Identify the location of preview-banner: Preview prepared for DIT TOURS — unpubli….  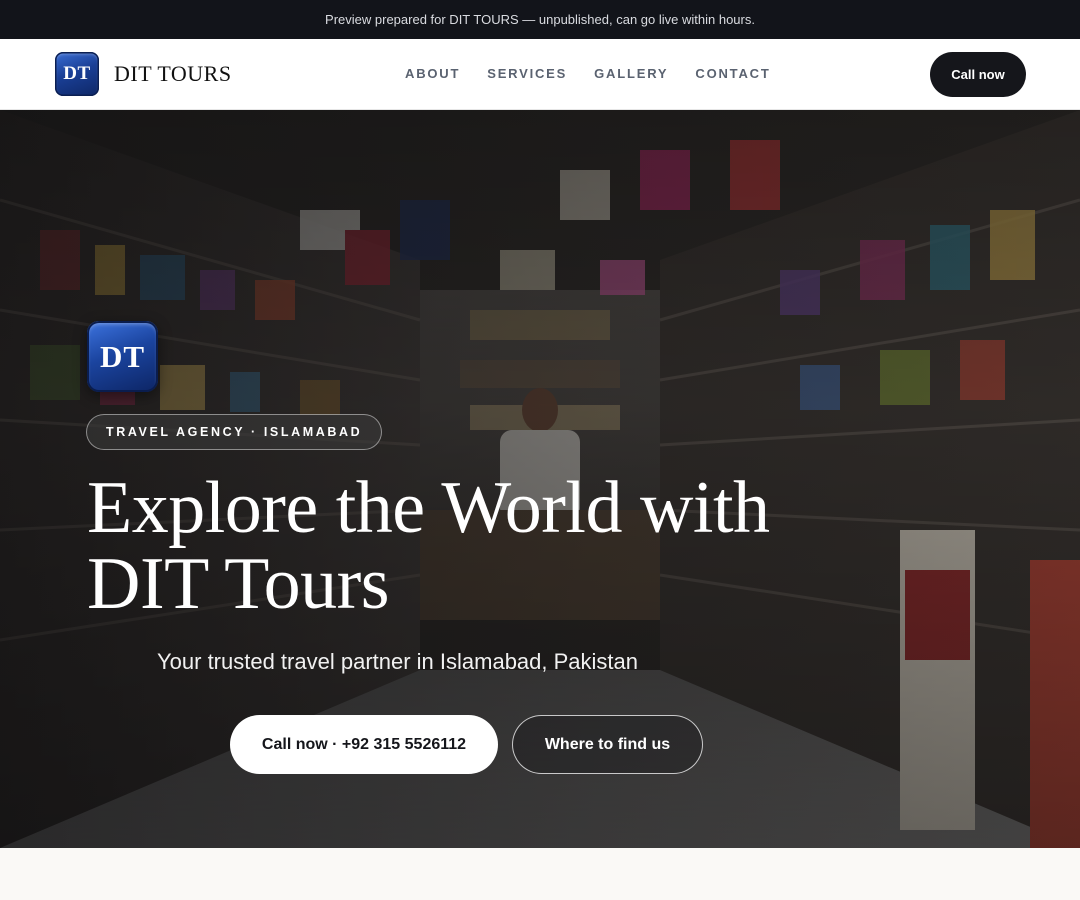
(540, 19).